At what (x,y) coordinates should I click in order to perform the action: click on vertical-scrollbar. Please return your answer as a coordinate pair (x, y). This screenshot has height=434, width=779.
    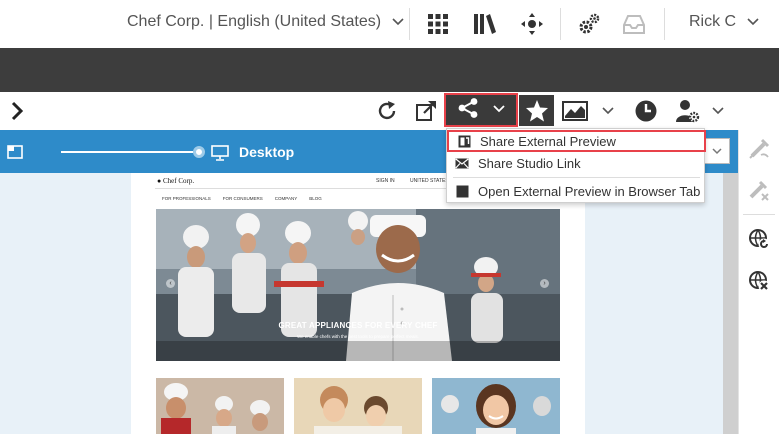
    Looking at the image, I should click on (730, 303).